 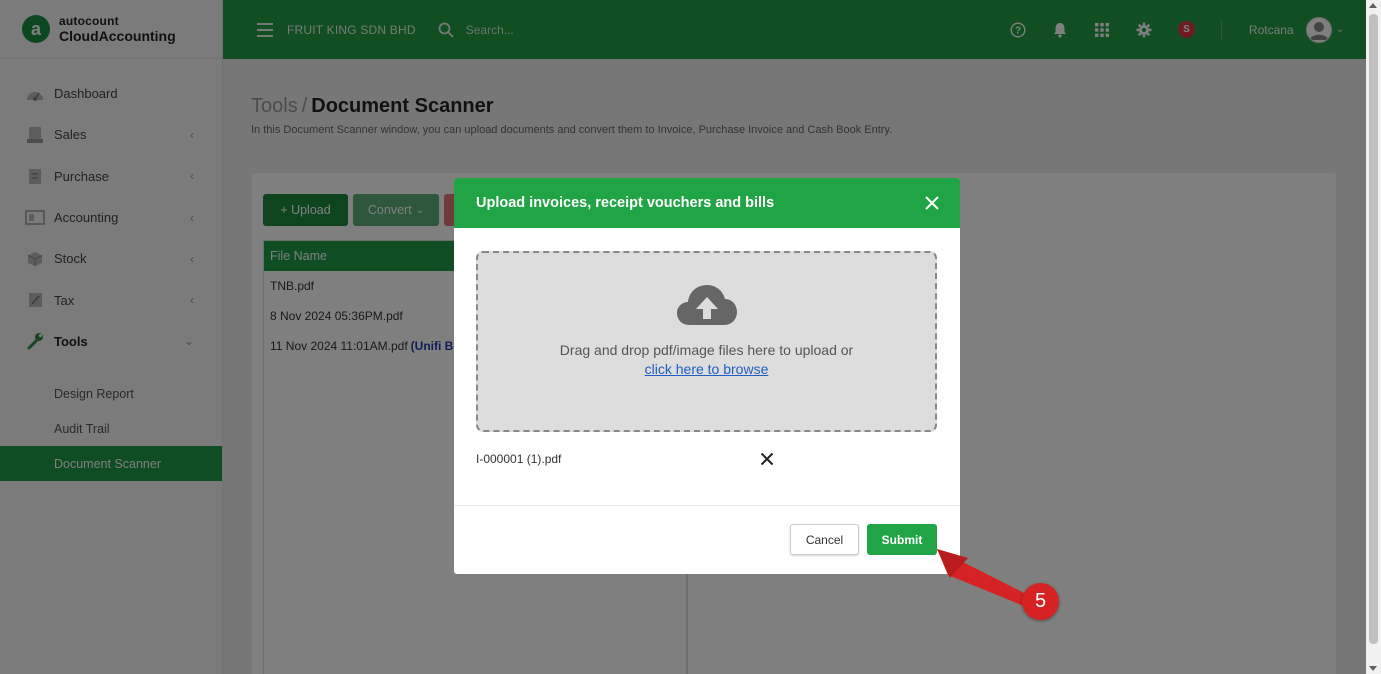 What do you see at coordinates (1373, 5) in the screenshot?
I see `scroll-up-arrow-icon` at bounding box center [1373, 5].